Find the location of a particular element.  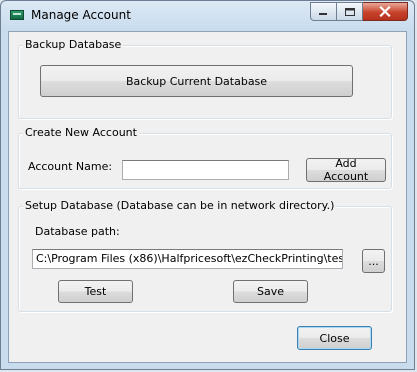

add-account-button: Add Account is located at coordinates (346, 170).